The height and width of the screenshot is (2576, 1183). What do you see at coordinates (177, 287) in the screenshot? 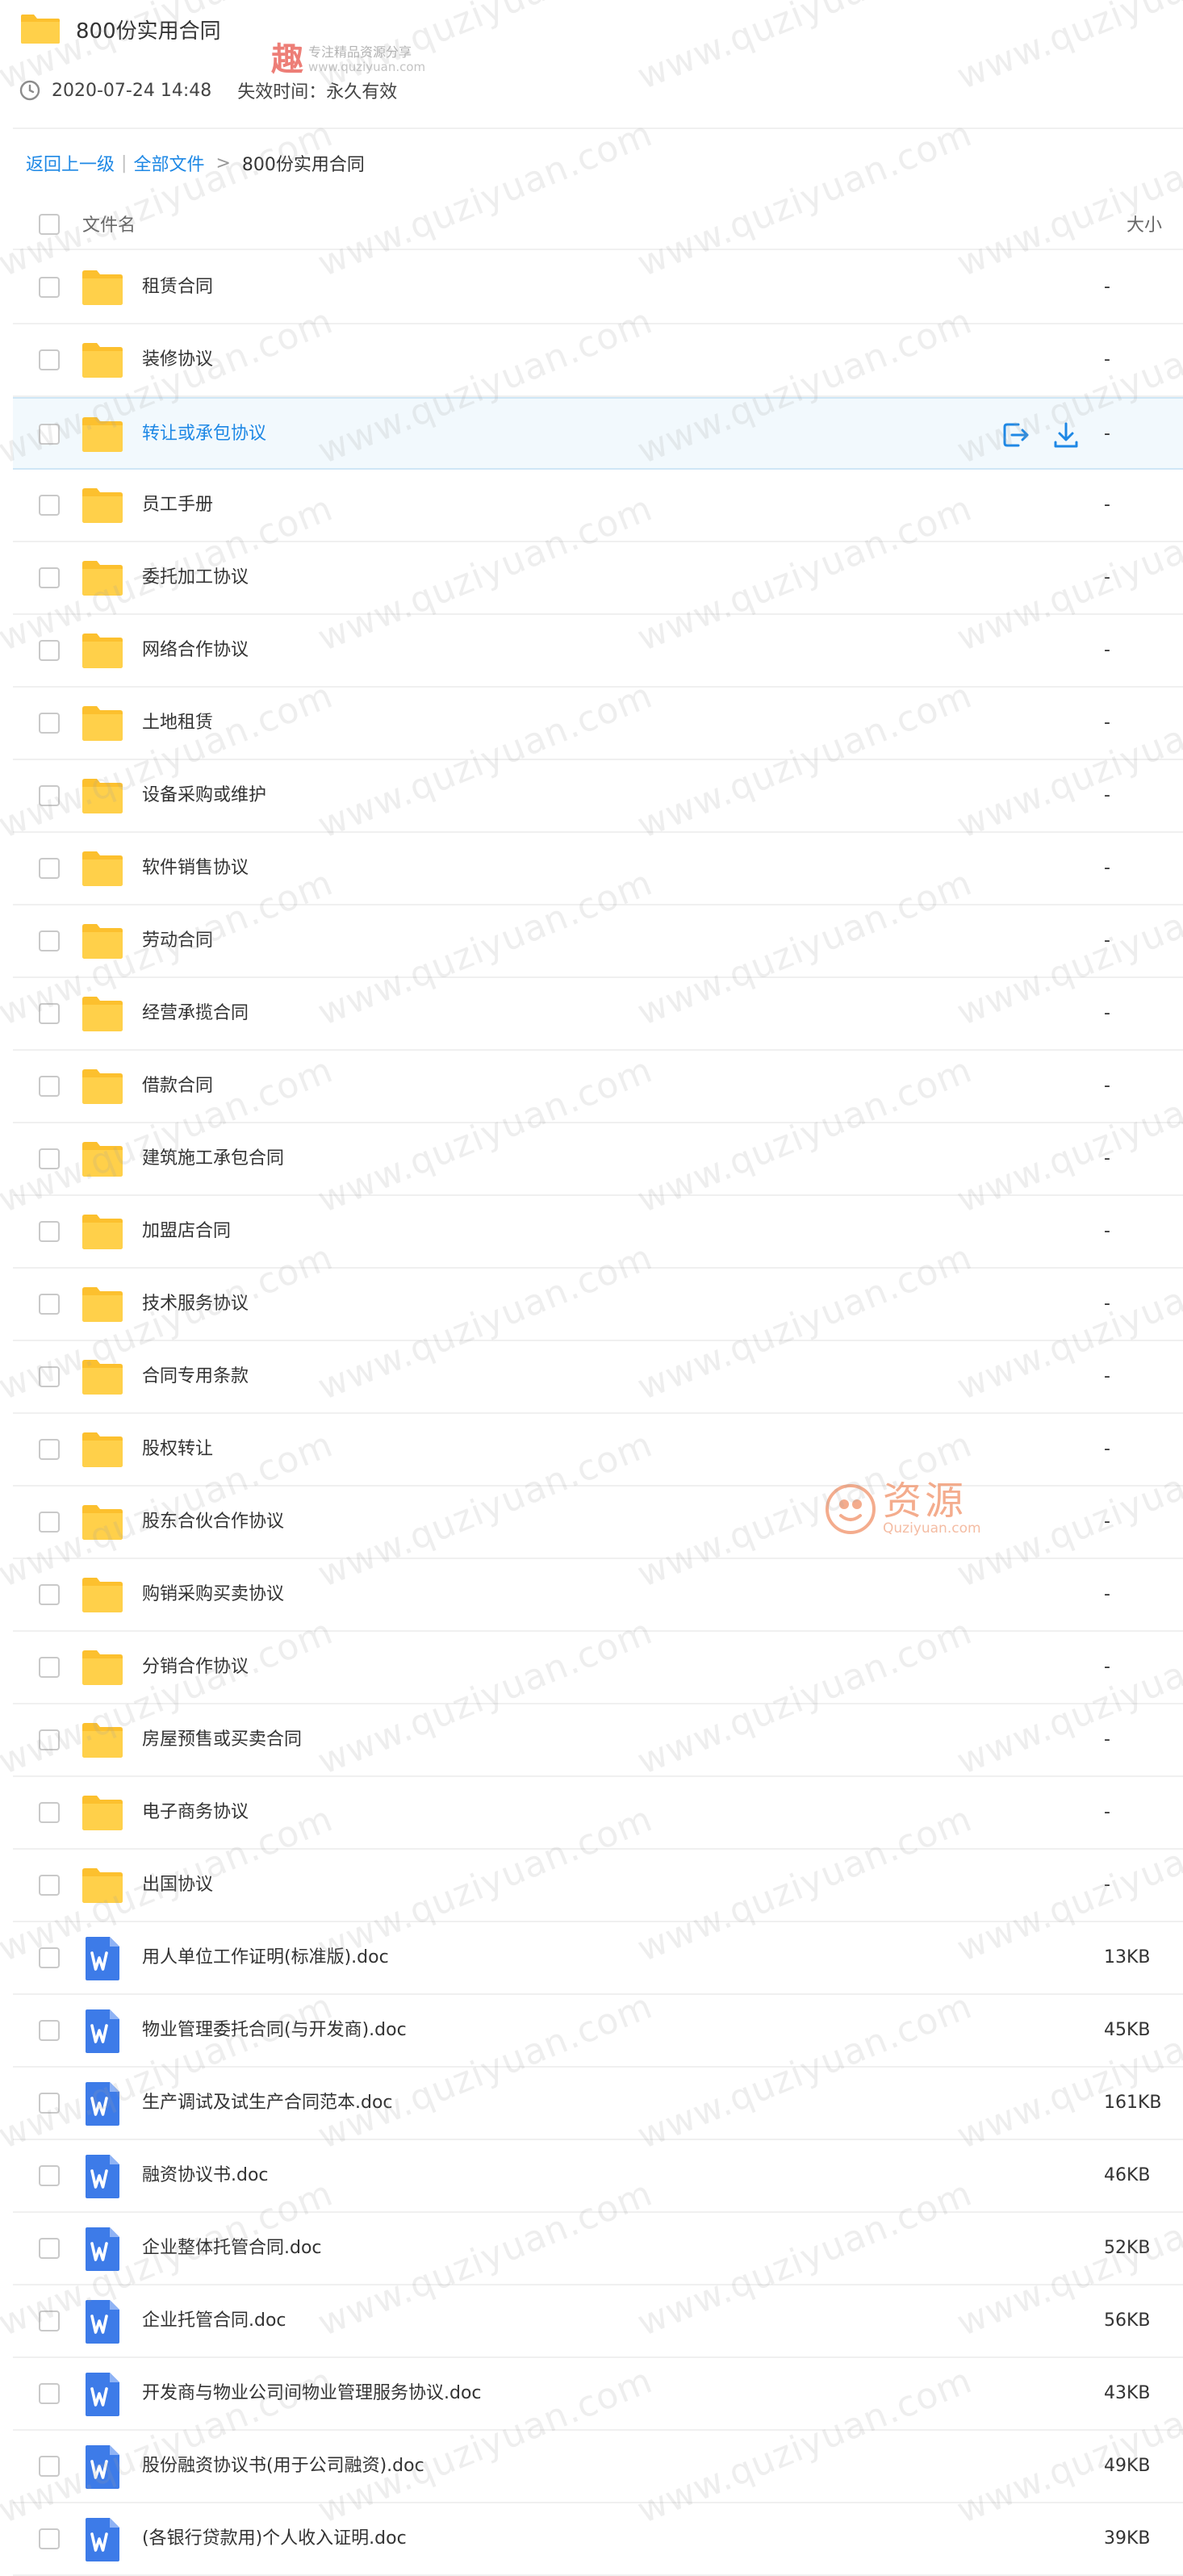
I see `file-name-link: 租赁合同` at bounding box center [177, 287].